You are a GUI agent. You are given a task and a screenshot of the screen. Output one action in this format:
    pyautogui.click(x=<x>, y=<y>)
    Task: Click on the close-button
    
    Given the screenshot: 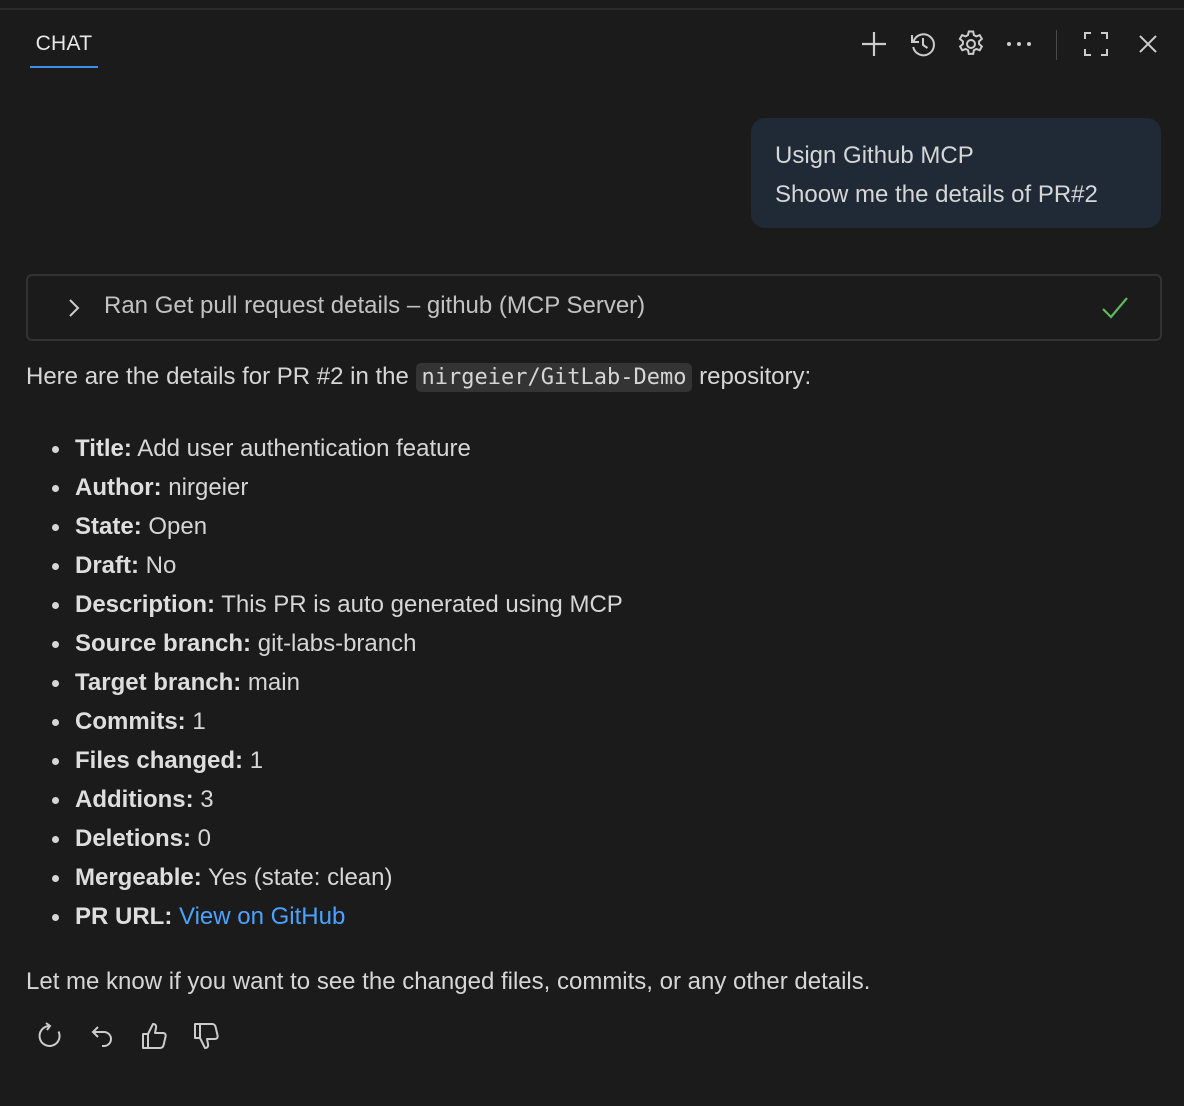 What is the action you would take?
    pyautogui.click(x=1148, y=44)
    